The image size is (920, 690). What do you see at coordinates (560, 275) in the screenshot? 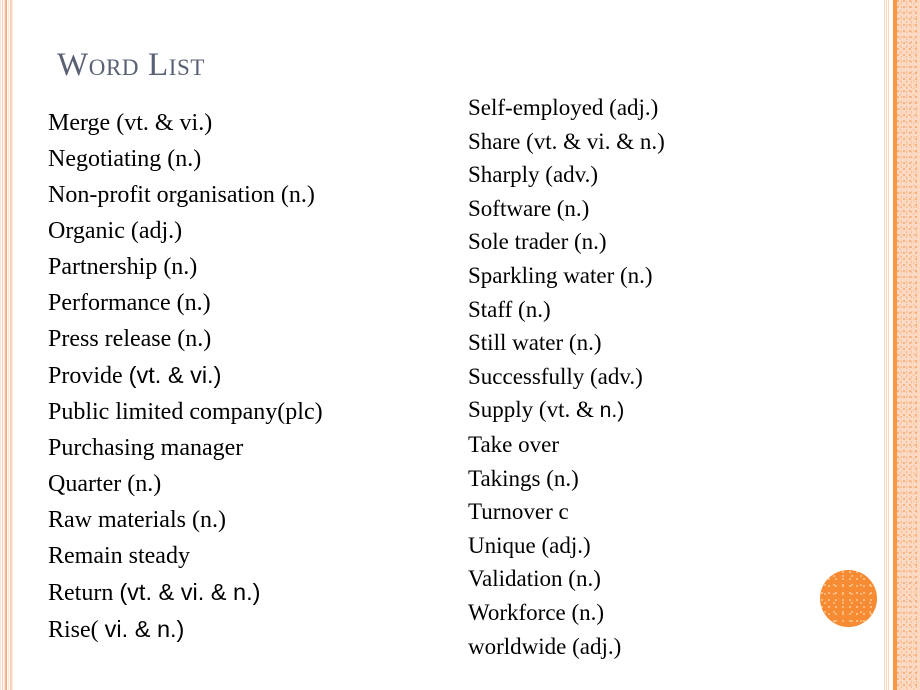
I see `word-term: Sparkling water (n.)` at bounding box center [560, 275].